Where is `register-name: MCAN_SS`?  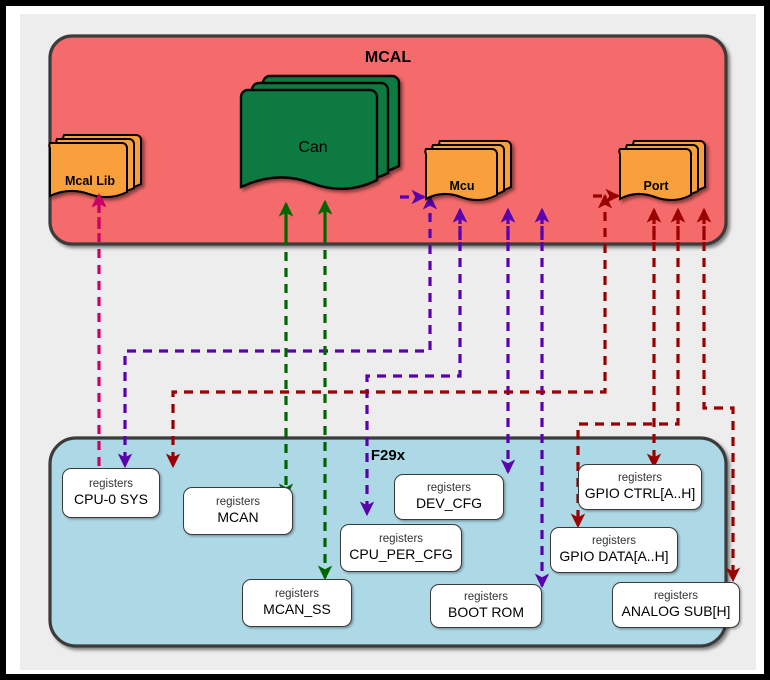 register-name: MCAN_SS is located at coordinates (297, 609).